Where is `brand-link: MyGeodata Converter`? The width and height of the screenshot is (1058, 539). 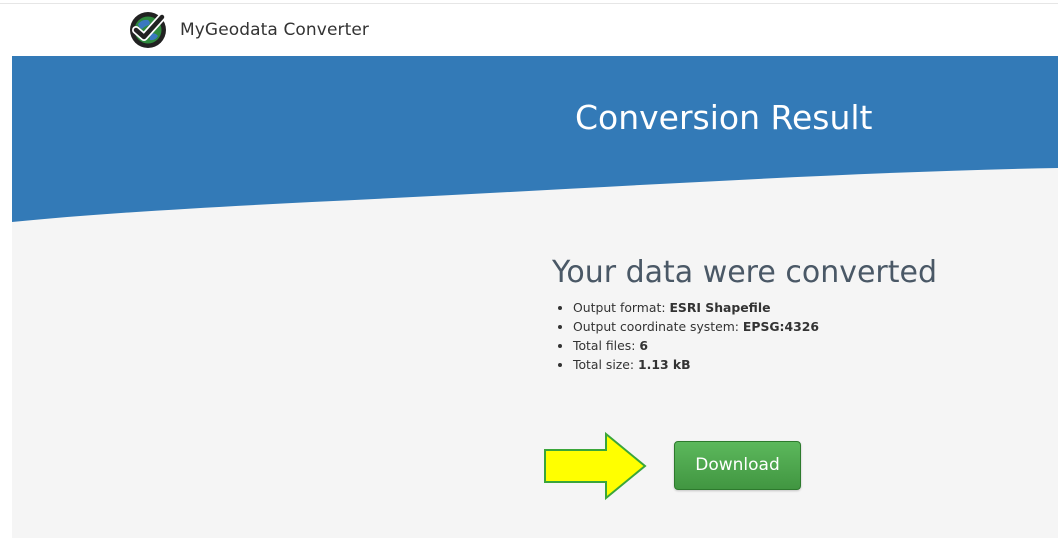 brand-link: MyGeodata Converter is located at coordinates (248, 30).